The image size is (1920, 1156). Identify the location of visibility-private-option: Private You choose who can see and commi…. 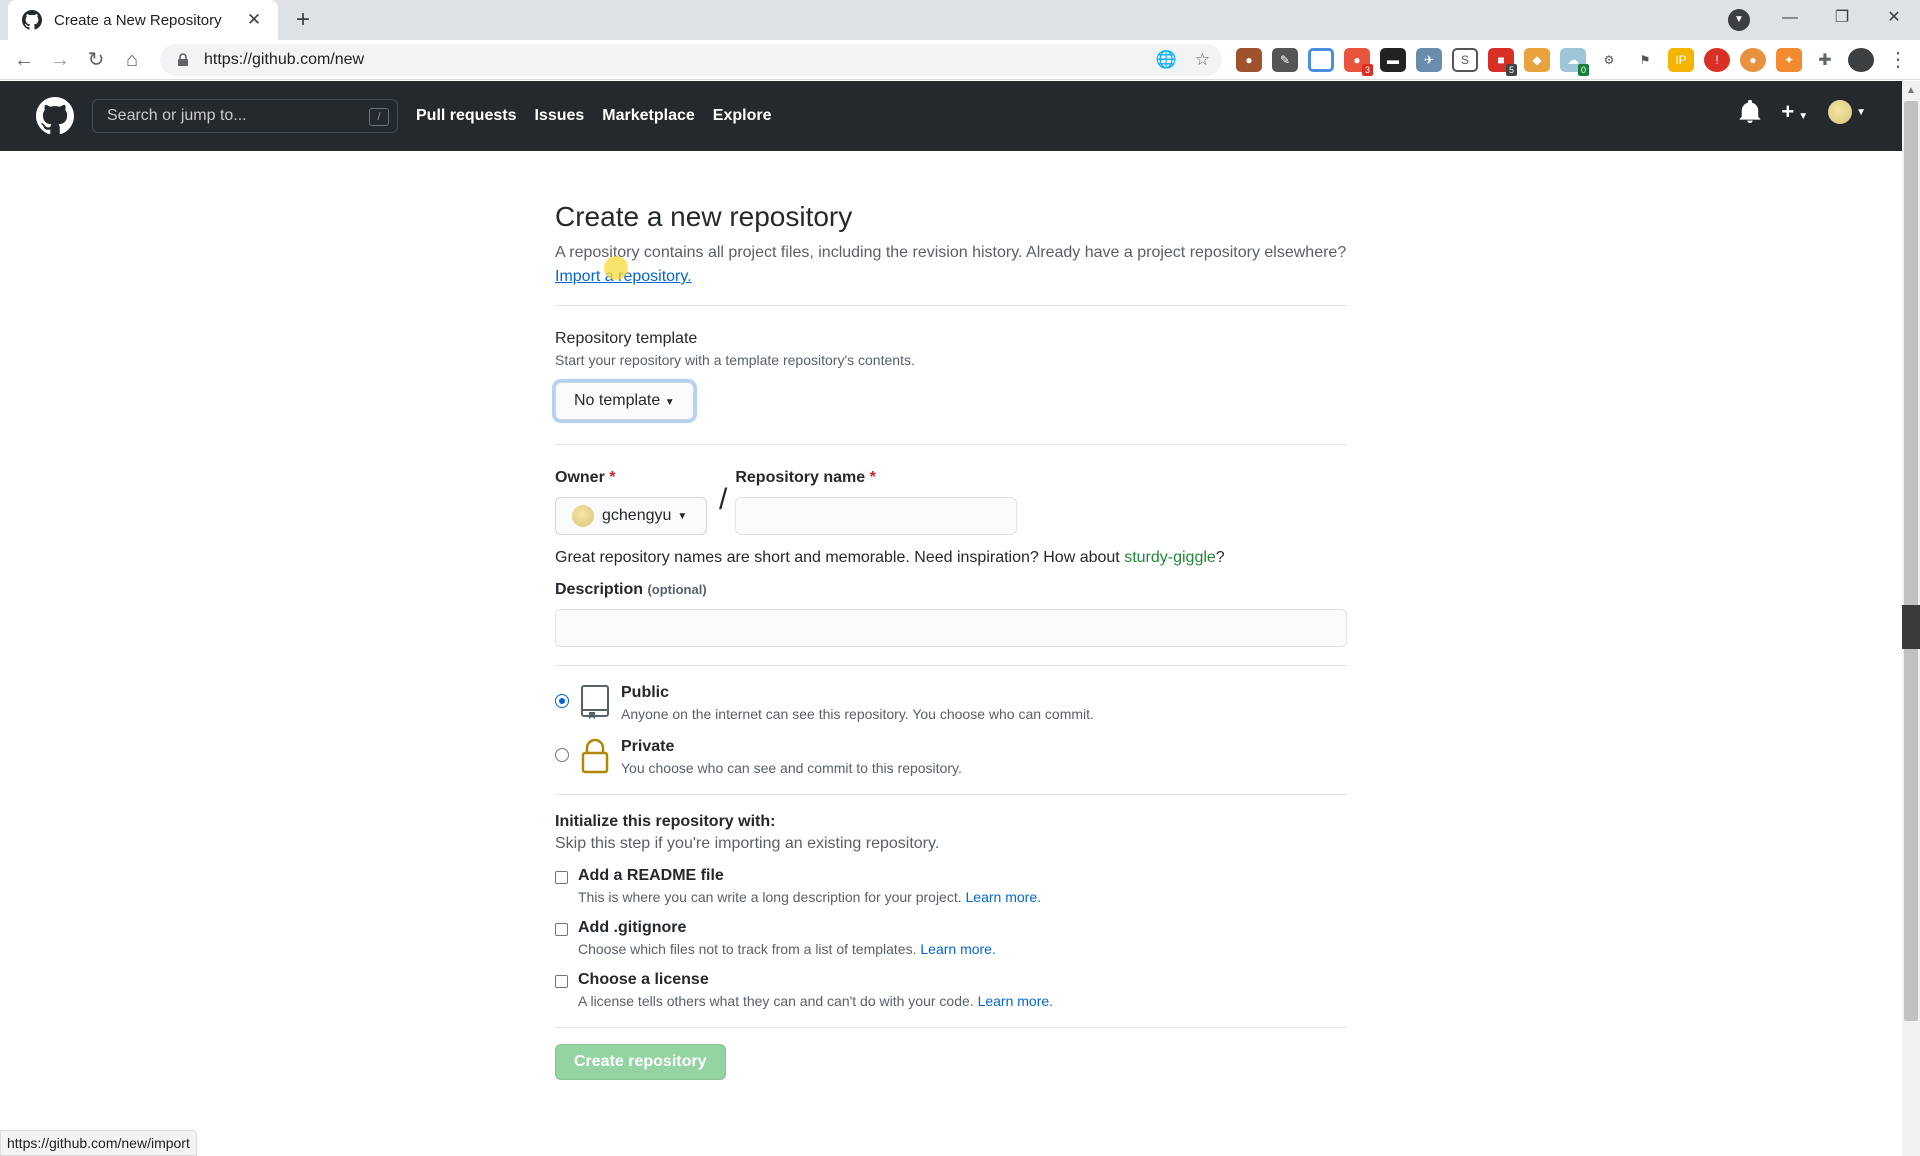
(951, 757).